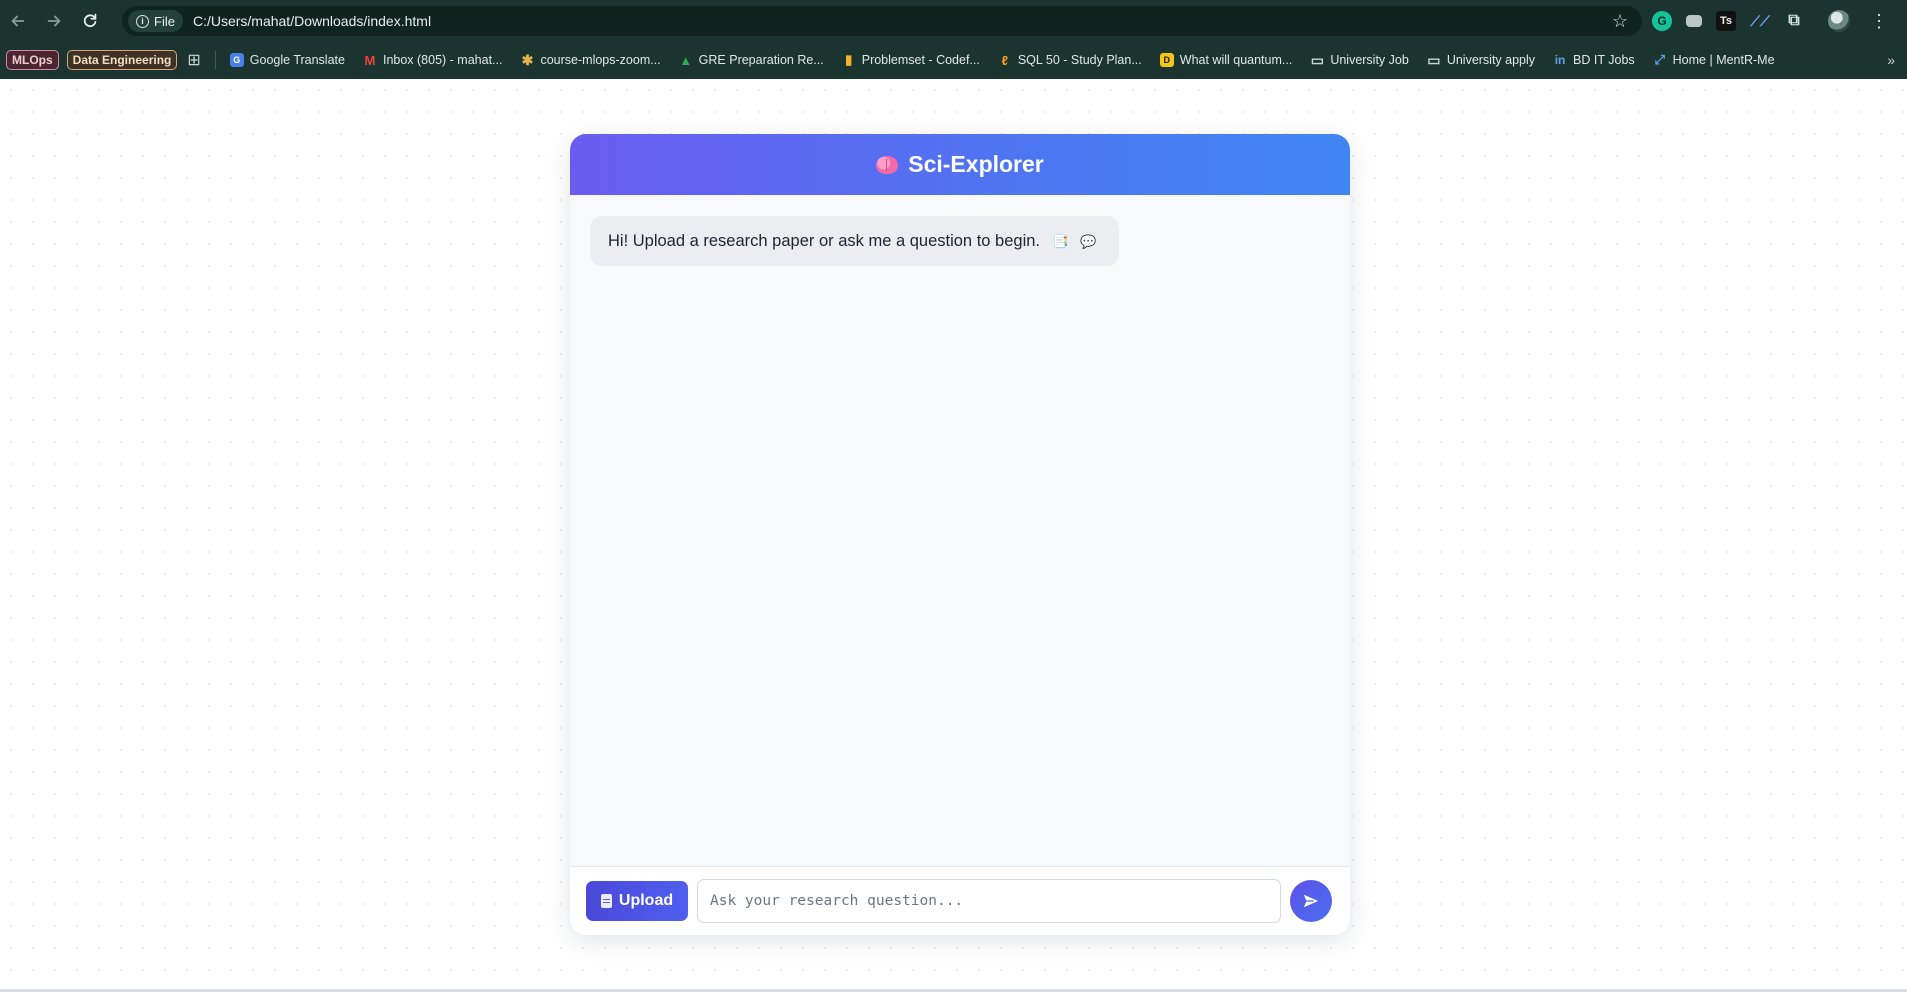 The image size is (1907, 992). What do you see at coordinates (1166, 60) in the screenshot?
I see `d-icon: D` at bounding box center [1166, 60].